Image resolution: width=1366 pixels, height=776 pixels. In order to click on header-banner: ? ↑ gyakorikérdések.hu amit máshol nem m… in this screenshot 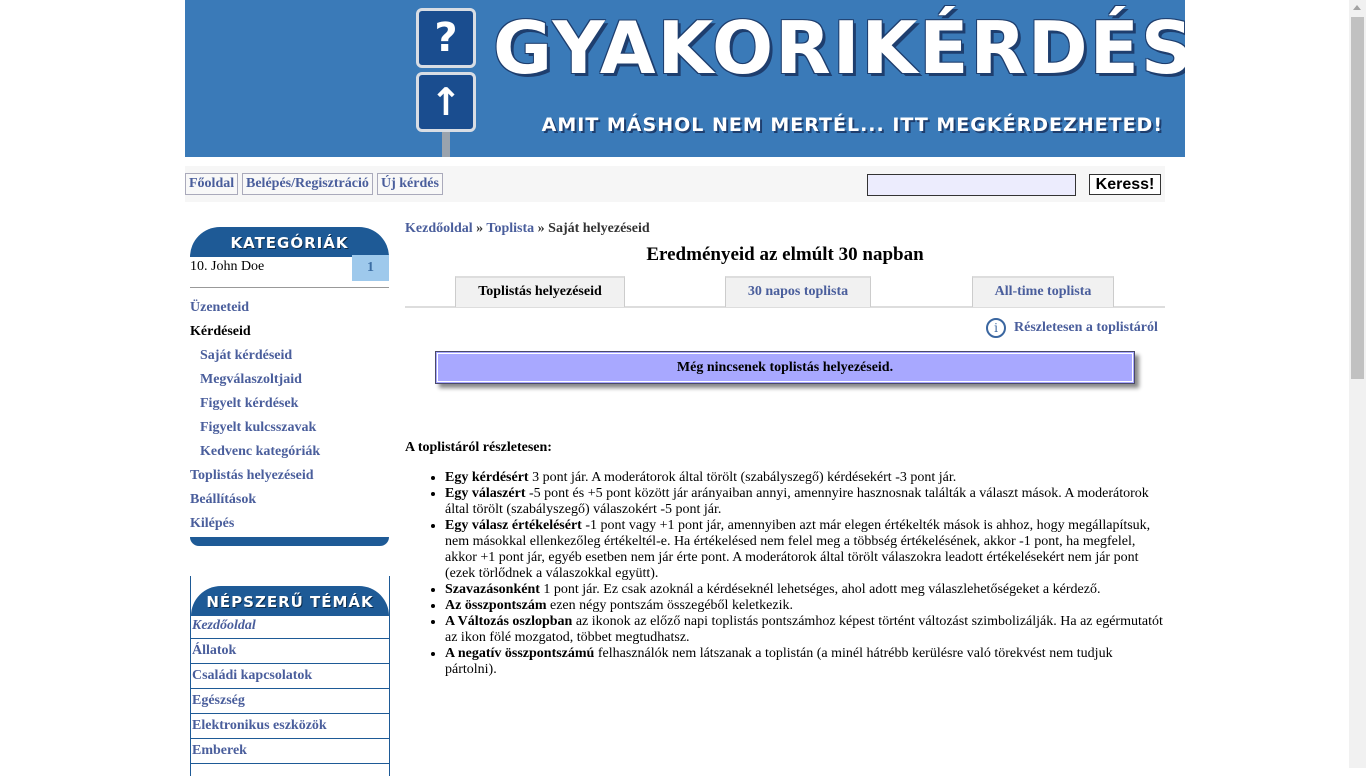, I will do `click(685, 78)`.